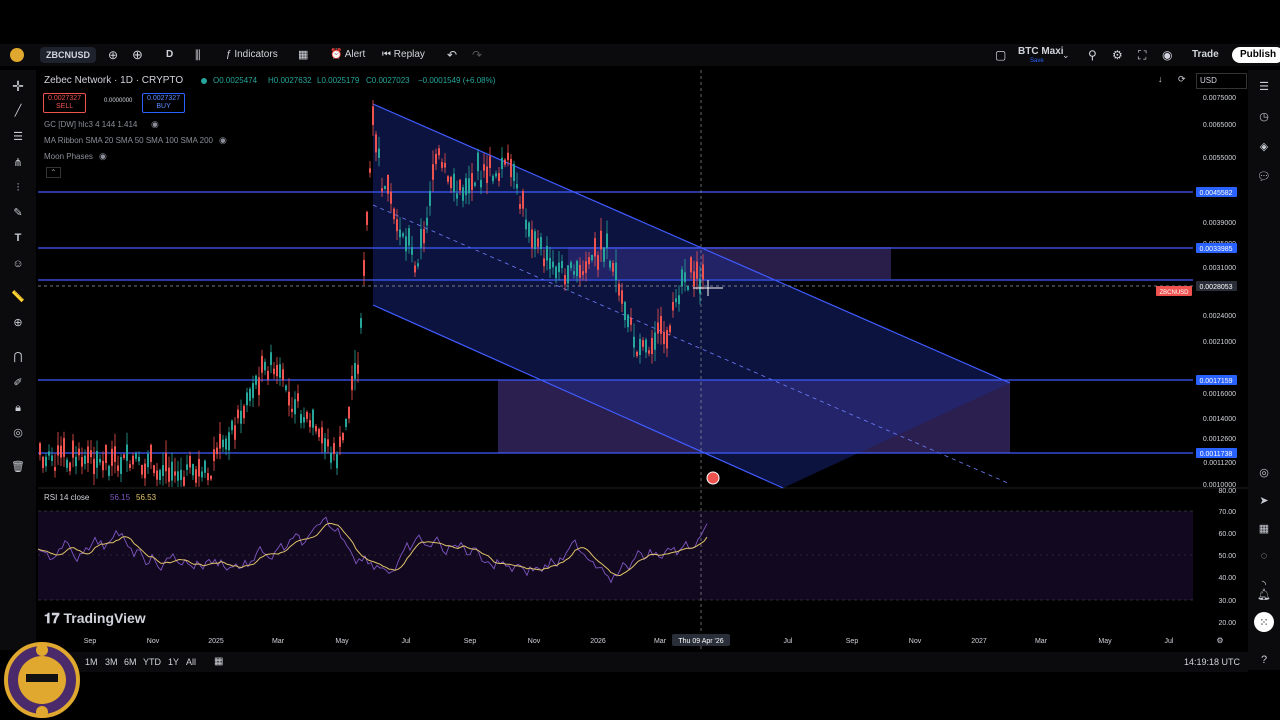 This screenshot has height=720, width=1280. What do you see at coordinates (452, 55) in the screenshot?
I see `undo-icon: ↶` at bounding box center [452, 55].